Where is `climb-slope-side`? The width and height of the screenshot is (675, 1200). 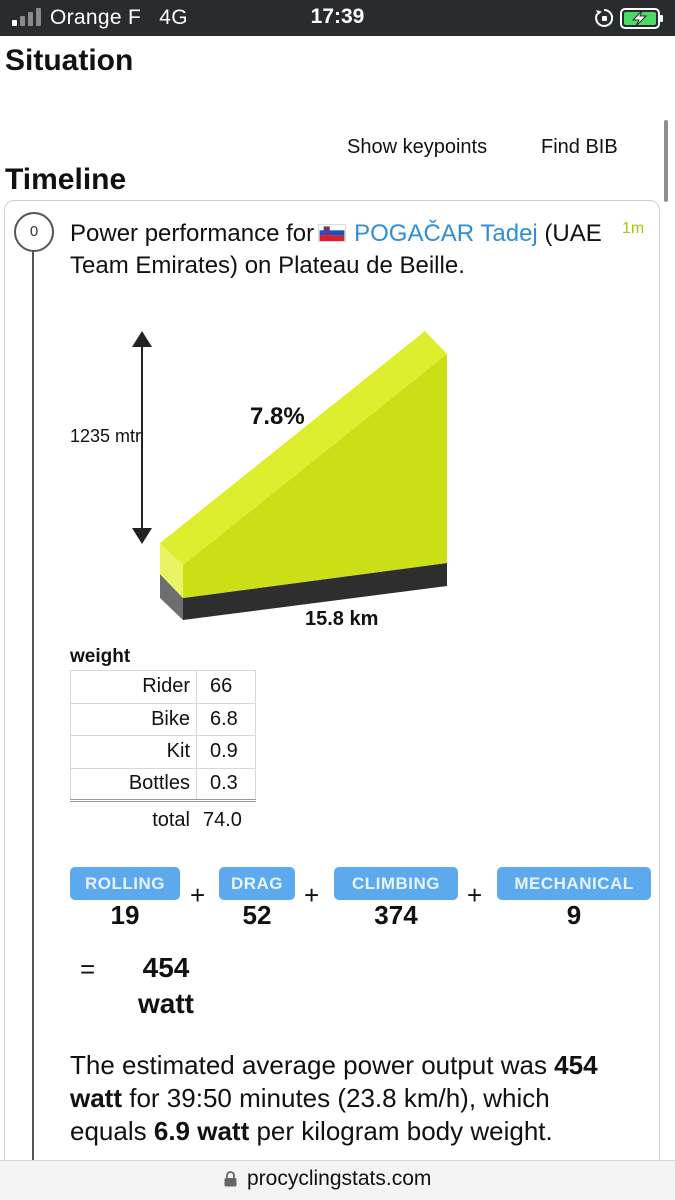
climb-slope-side is located at coordinates (315, 476).